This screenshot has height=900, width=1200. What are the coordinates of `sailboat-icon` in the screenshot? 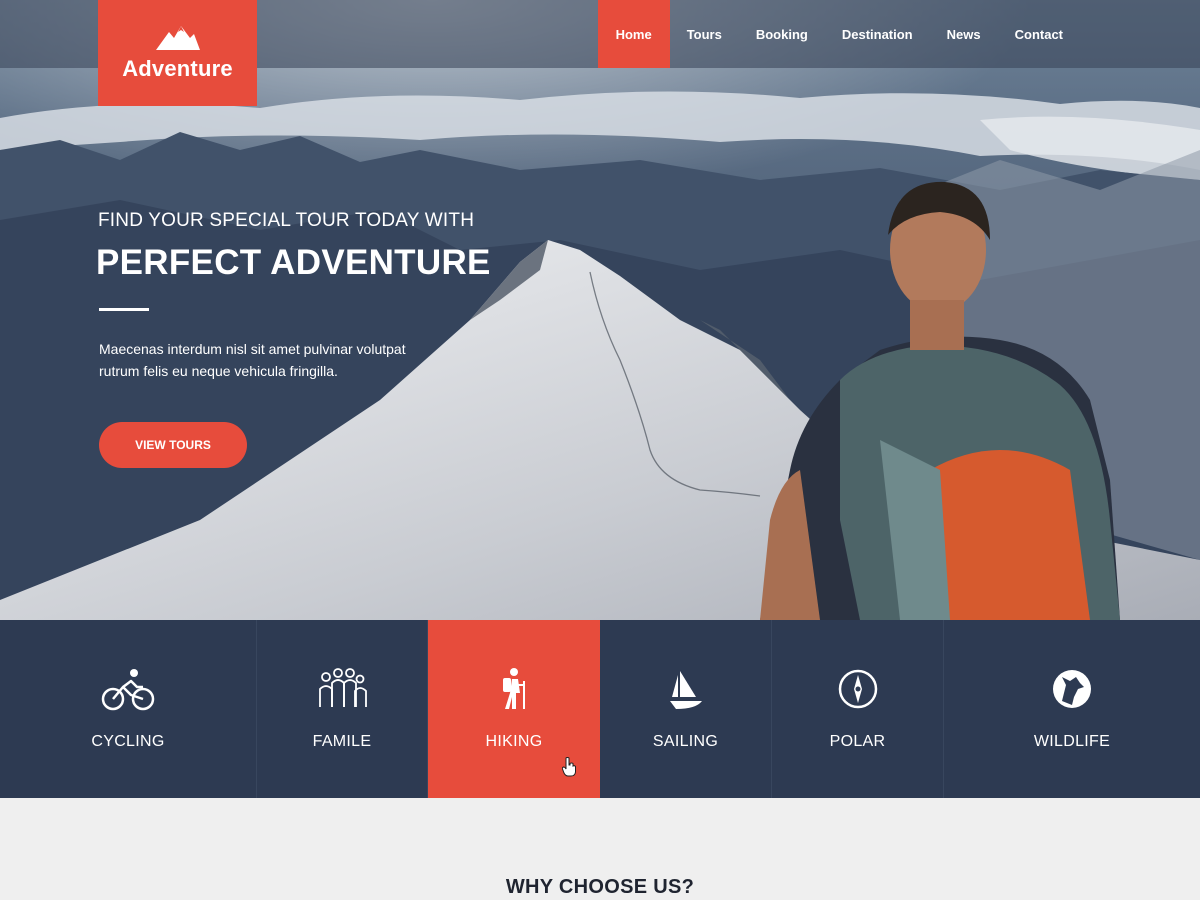 It's located at (686, 689).